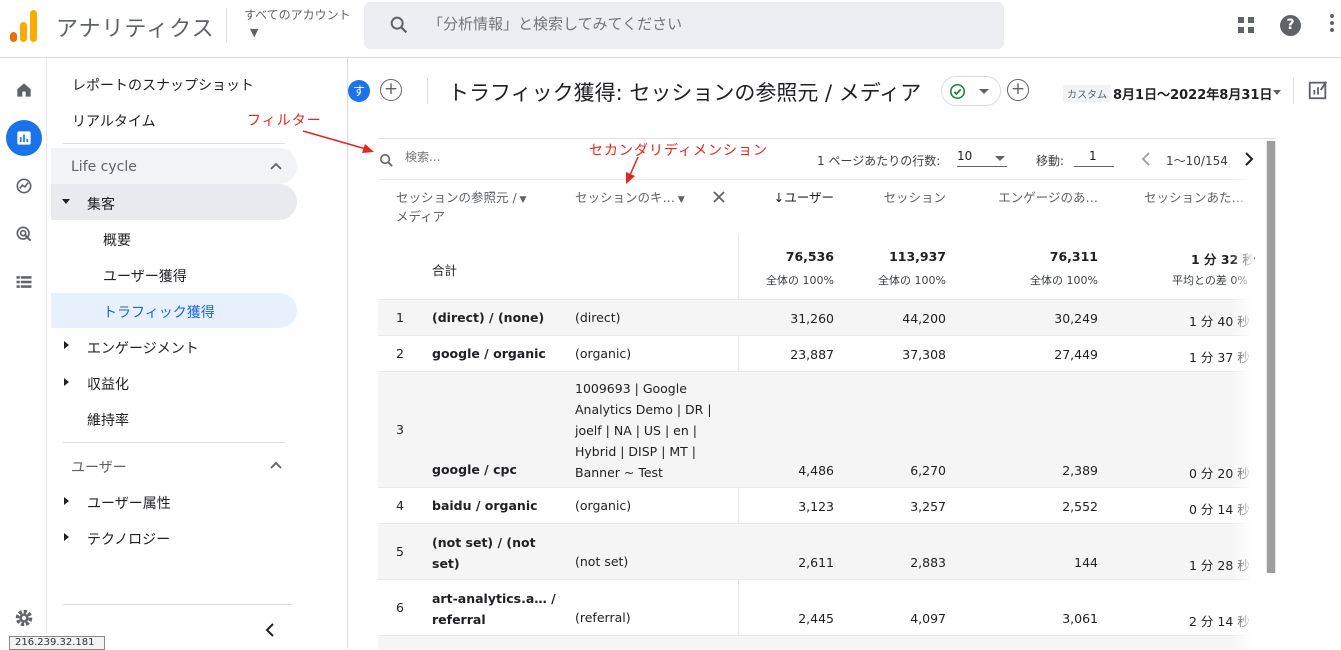 Image resolution: width=1341 pixels, height=650 pixels. What do you see at coordinates (108, 384) in the screenshot?
I see `nav-monetization: 収益化` at bounding box center [108, 384].